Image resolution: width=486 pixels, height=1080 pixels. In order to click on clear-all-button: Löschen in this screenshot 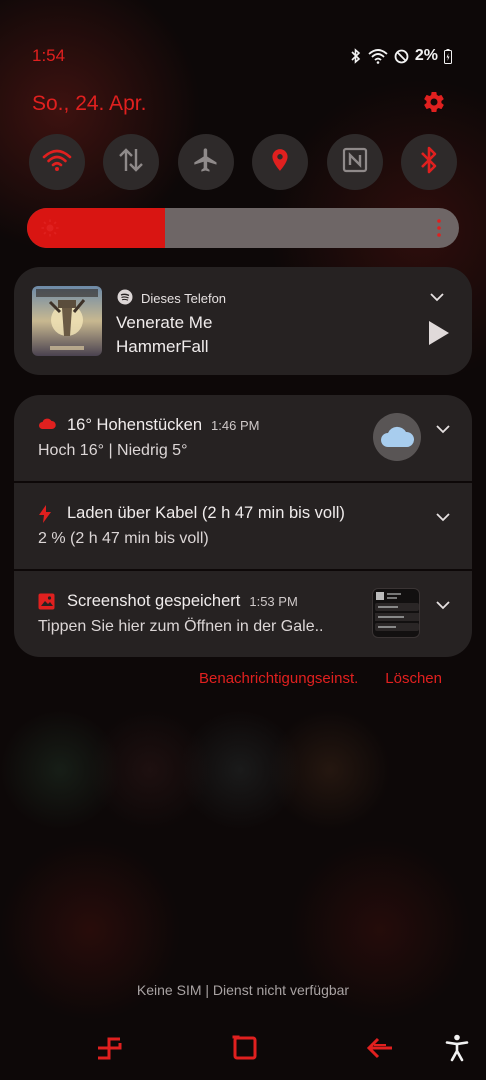, I will do `click(413, 678)`.